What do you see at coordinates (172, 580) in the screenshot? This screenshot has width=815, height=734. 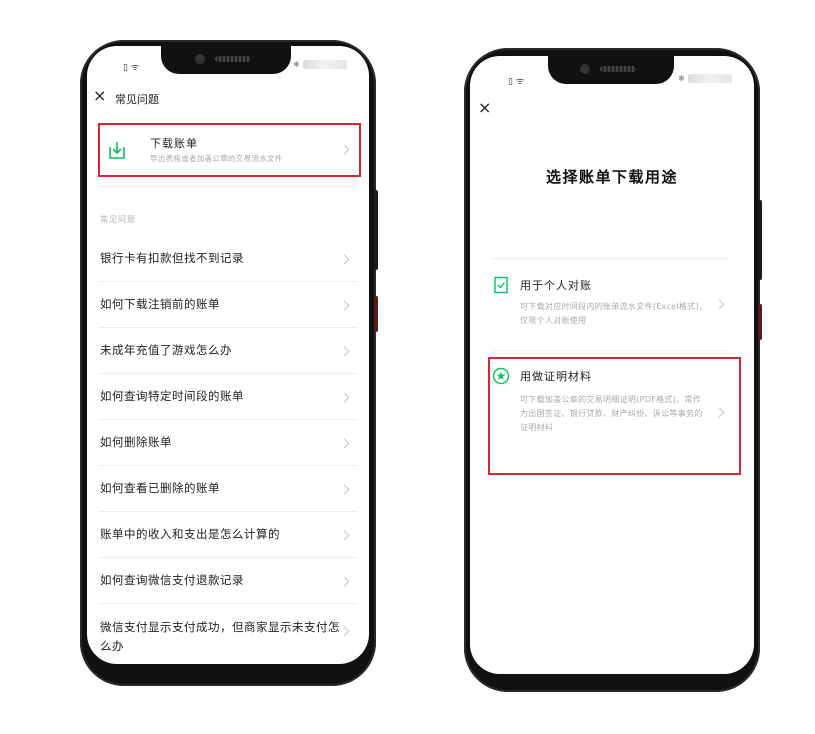 I see `faq-item-label: 如何查询微信支付退款记录` at bounding box center [172, 580].